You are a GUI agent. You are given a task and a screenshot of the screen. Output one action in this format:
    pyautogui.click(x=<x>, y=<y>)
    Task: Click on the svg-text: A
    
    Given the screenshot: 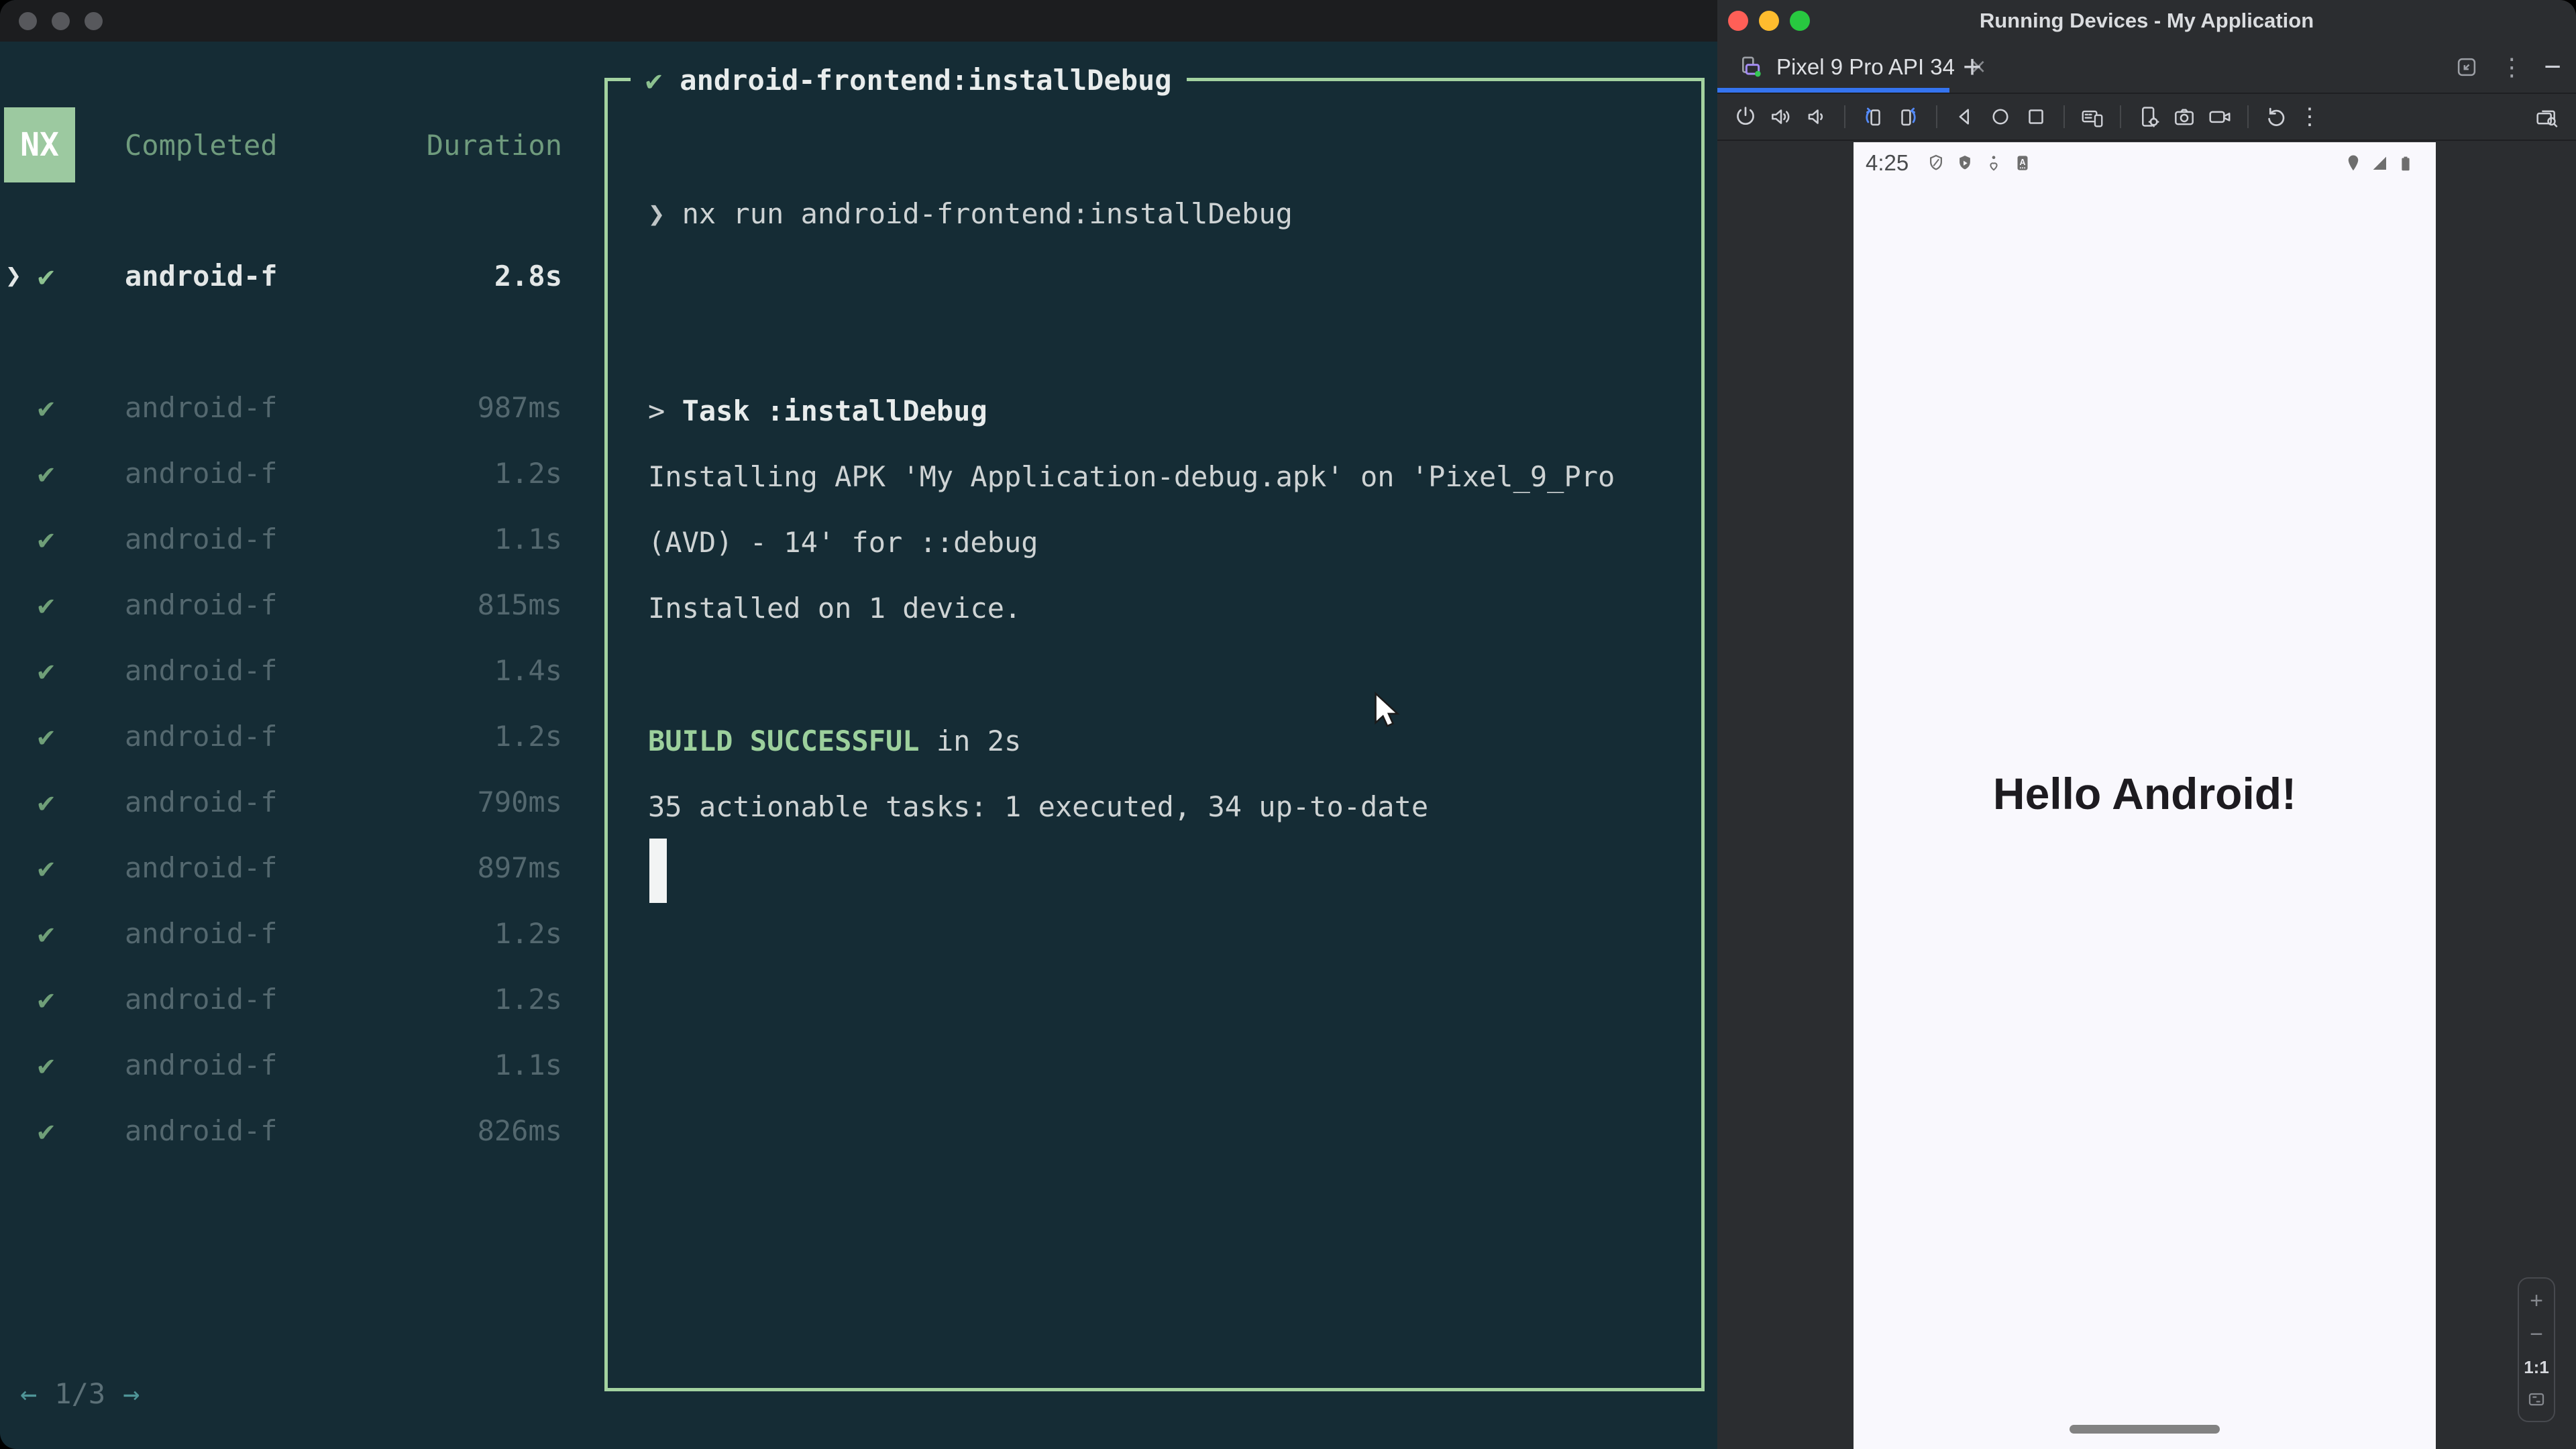 What is the action you would take?
    pyautogui.click(x=2023, y=162)
    